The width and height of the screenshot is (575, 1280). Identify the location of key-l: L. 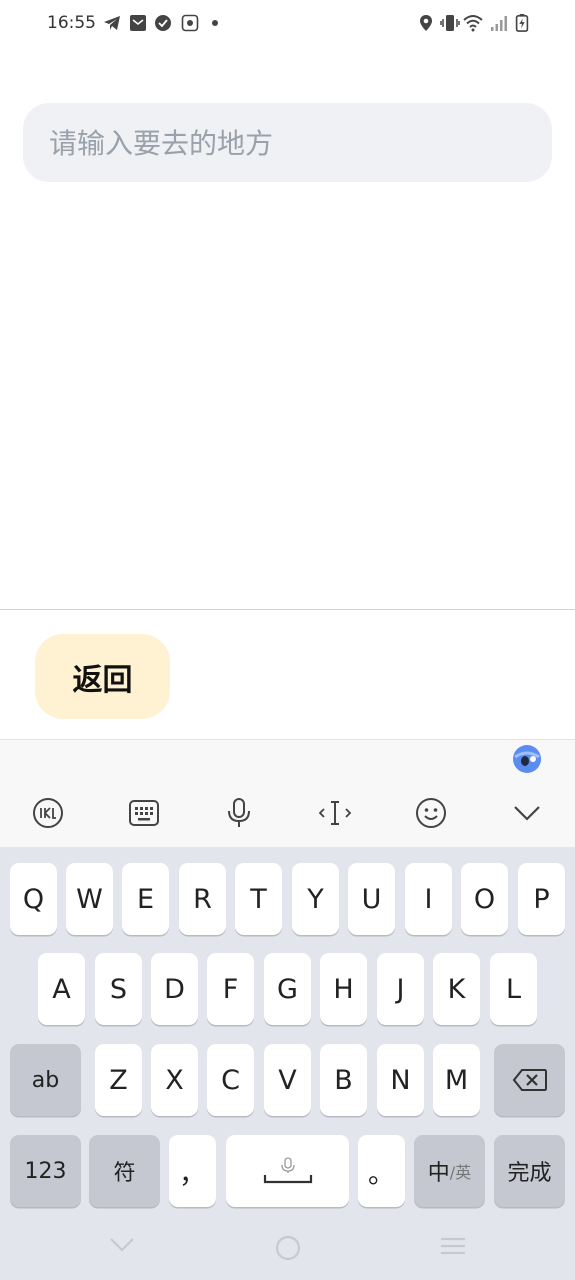
(513, 989).